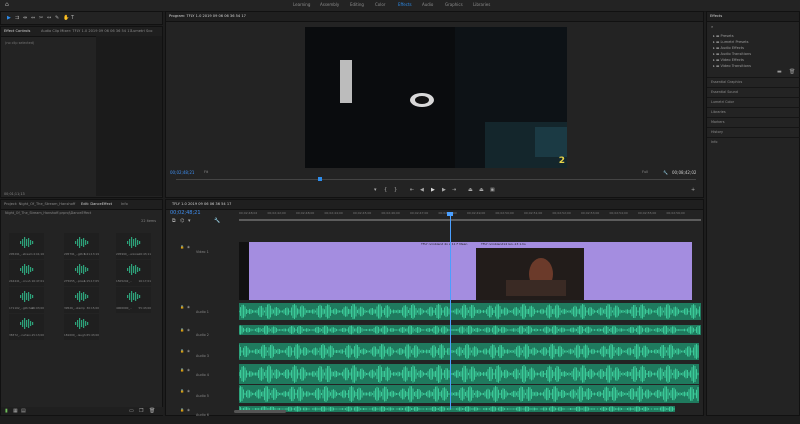 The height and width of the screenshot is (424, 800). What do you see at coordinates (638, 271) in the screenshot?
I see `video-clip` at bounding box center [638, 271].